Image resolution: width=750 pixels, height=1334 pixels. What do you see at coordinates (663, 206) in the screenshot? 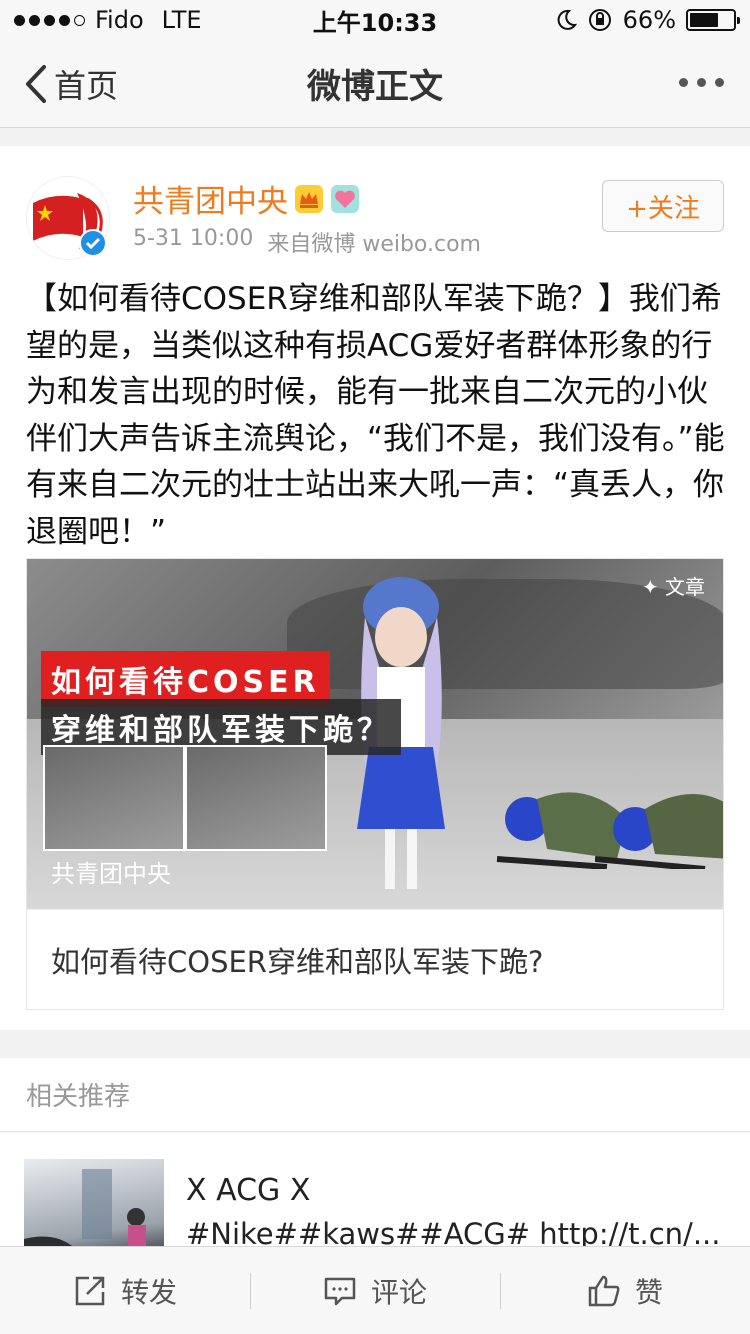
I see `follow-button: +关注` at bounding box center [663, 206].